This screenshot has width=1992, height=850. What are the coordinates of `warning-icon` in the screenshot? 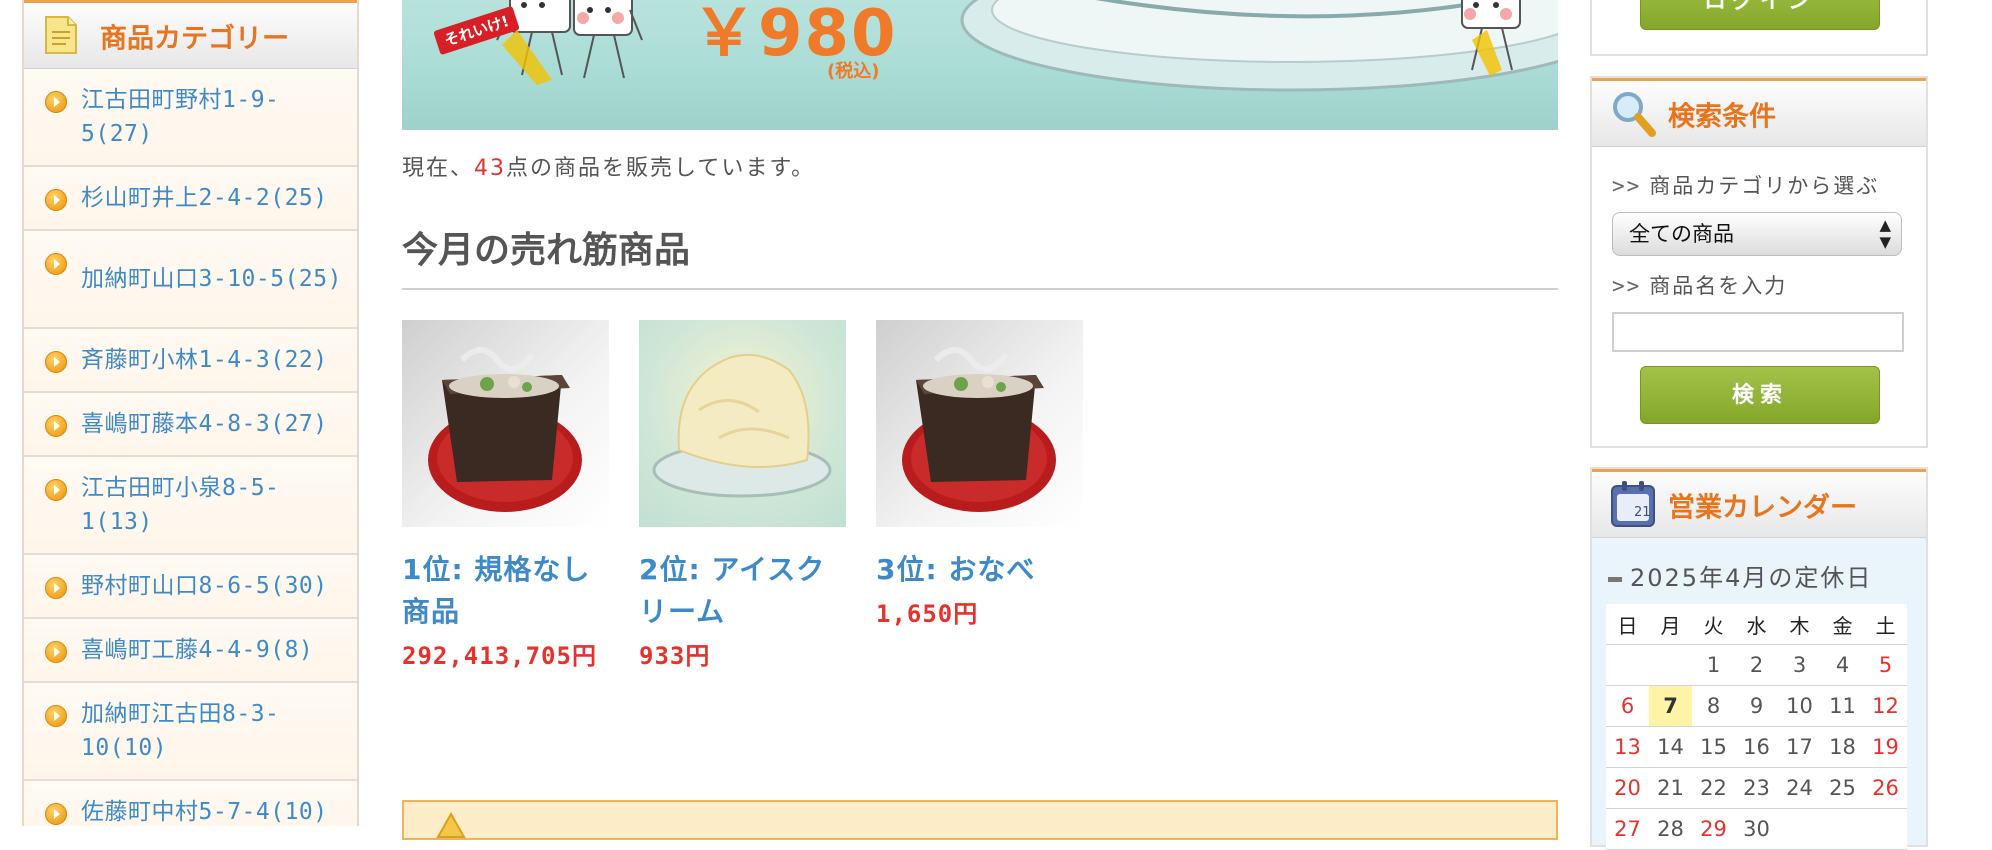 It's located at (451, 826).